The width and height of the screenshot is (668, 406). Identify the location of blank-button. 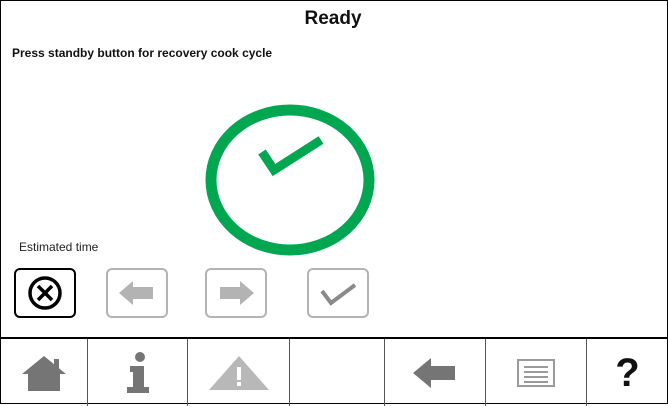
(337, 372).